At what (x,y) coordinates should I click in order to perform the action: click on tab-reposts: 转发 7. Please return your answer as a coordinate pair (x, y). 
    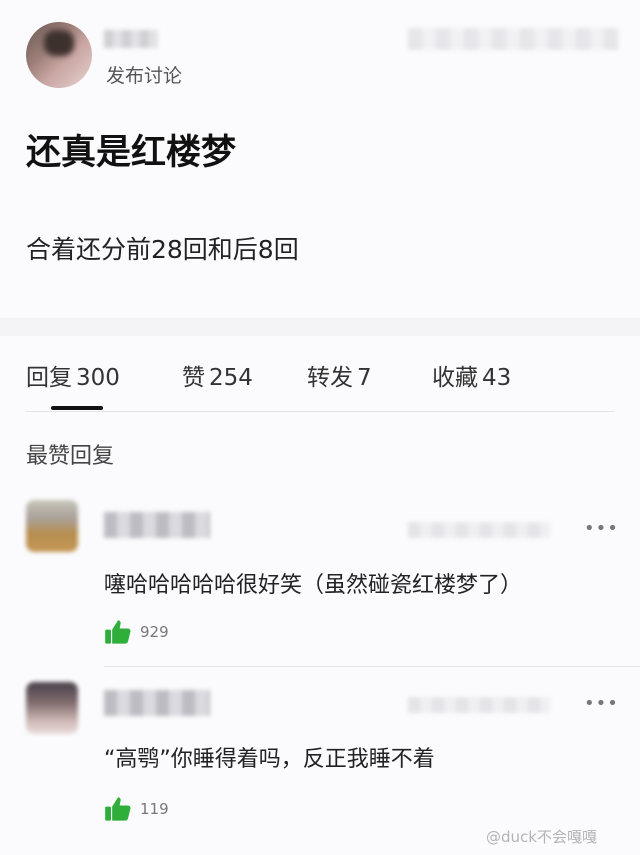
    Looking at the image, I should click on (339, 375).